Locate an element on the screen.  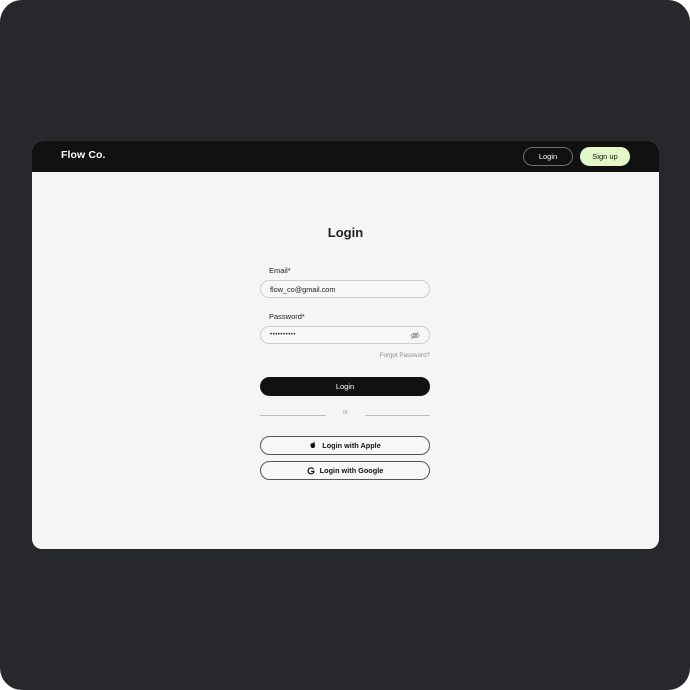
email-field: flow_co@gmail.com is located at coordinates (345, 289).